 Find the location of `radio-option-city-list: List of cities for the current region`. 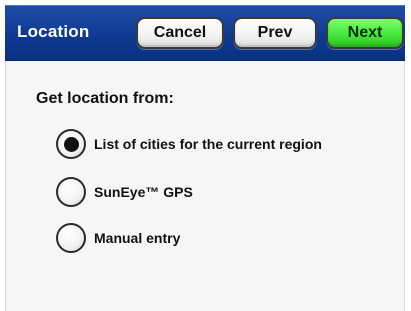

radio-option-city-list: List of cities for the current region is located at coordinates (189, 144).